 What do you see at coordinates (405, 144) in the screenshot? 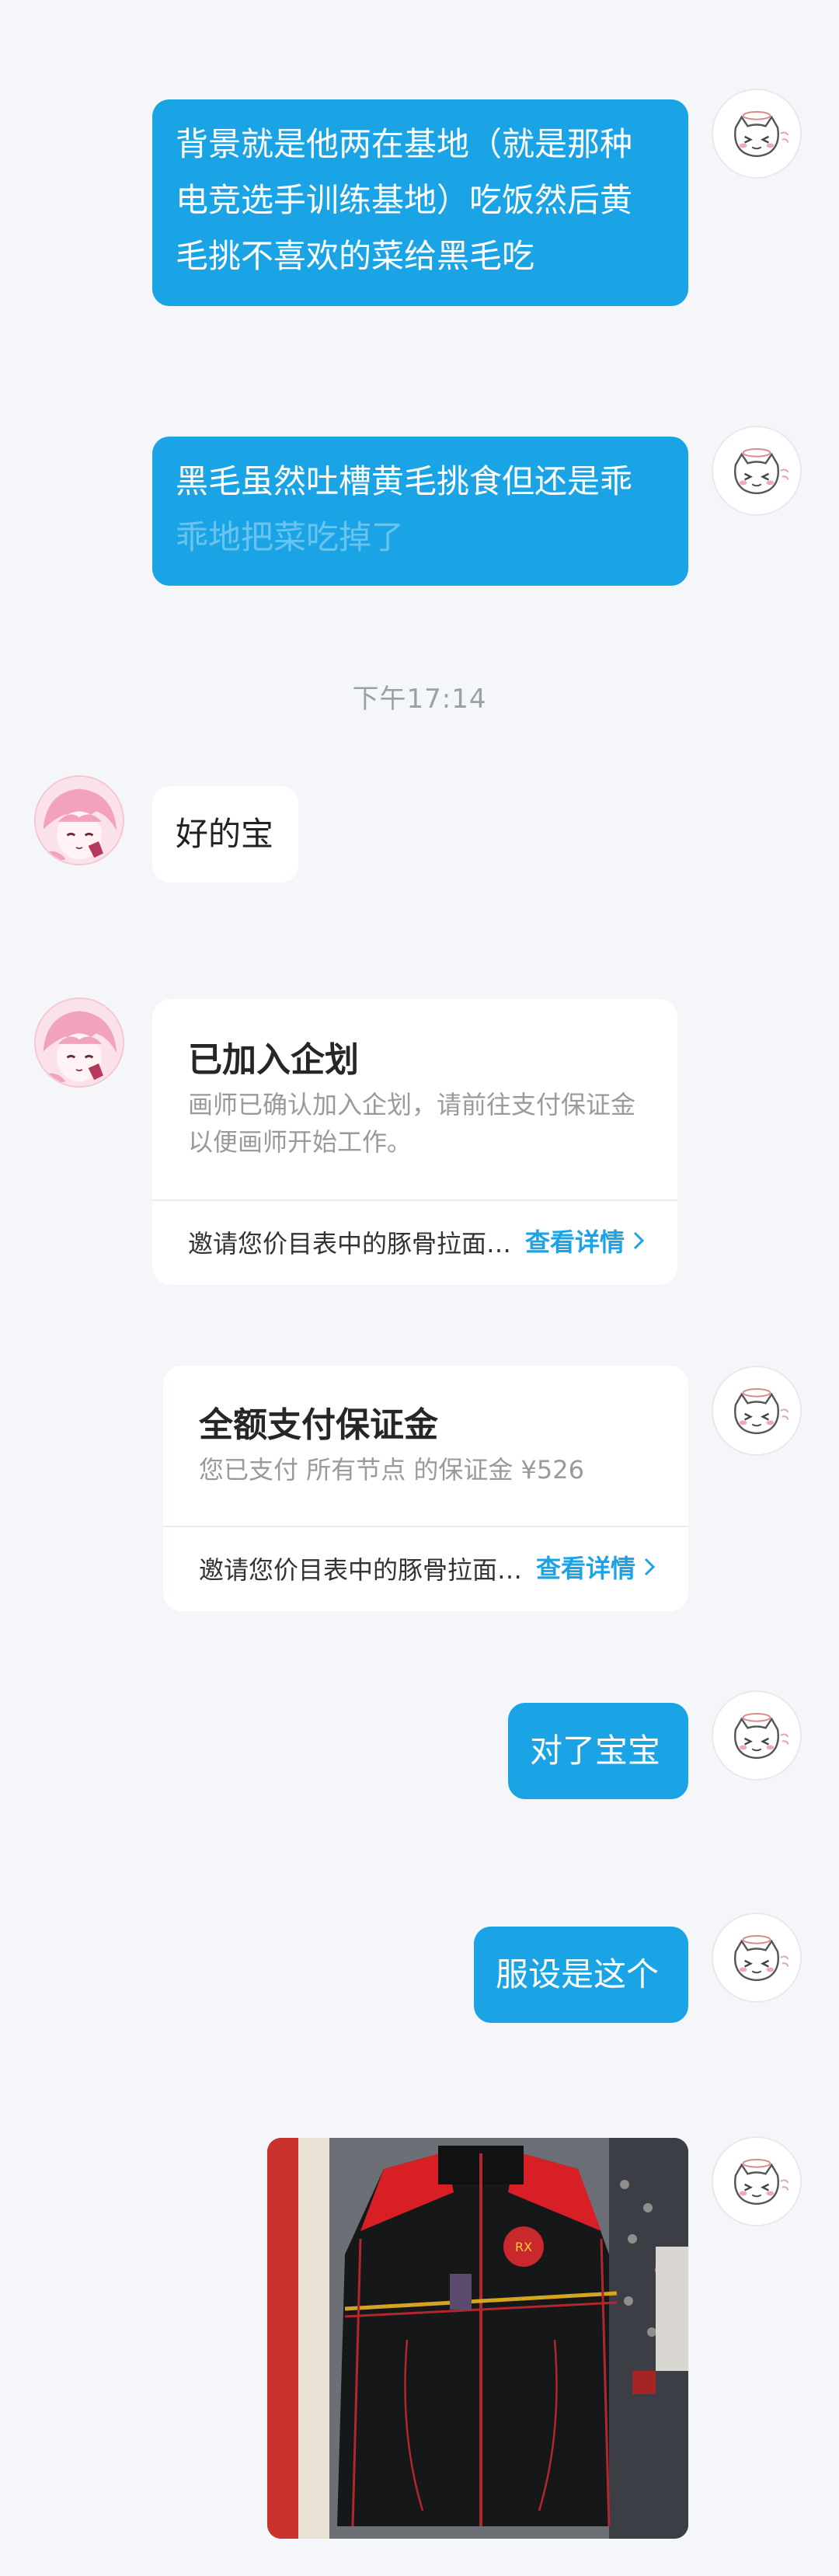
I see `message-line: 背景就是他两在基地（就是那种` at bounding box center [405, 144].